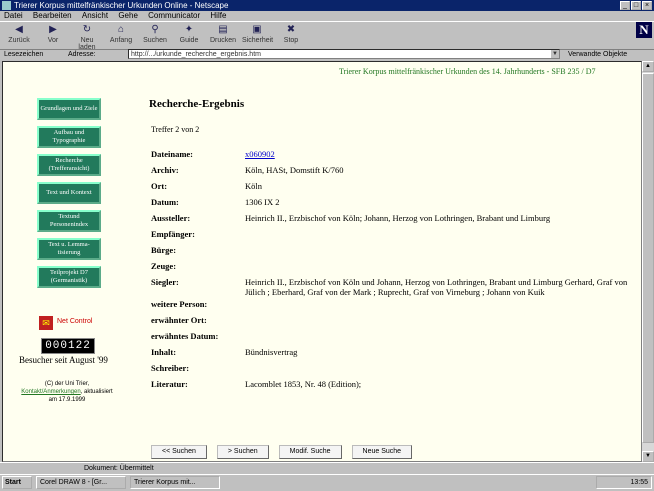  Describe the element at coordinates (95, 15) in the screenshot. I see `menu-ansicht: Ansicht` at that location.